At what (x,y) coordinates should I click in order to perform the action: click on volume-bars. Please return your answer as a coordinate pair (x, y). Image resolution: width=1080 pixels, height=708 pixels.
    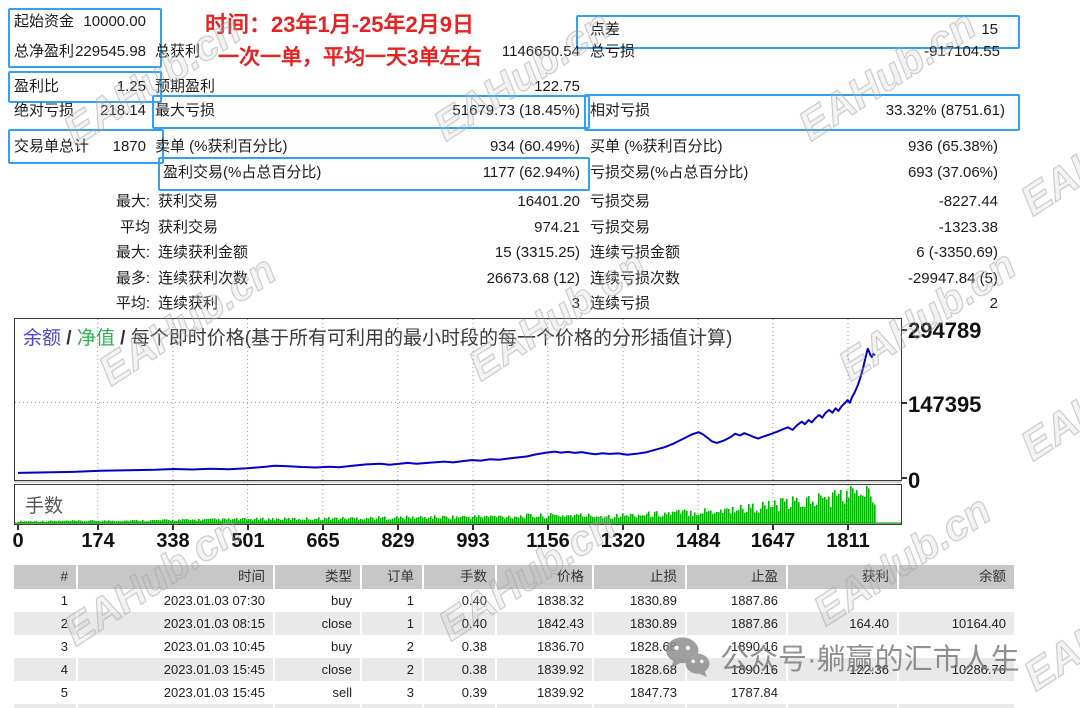
    Looking at the image, I should click on (458, 504).